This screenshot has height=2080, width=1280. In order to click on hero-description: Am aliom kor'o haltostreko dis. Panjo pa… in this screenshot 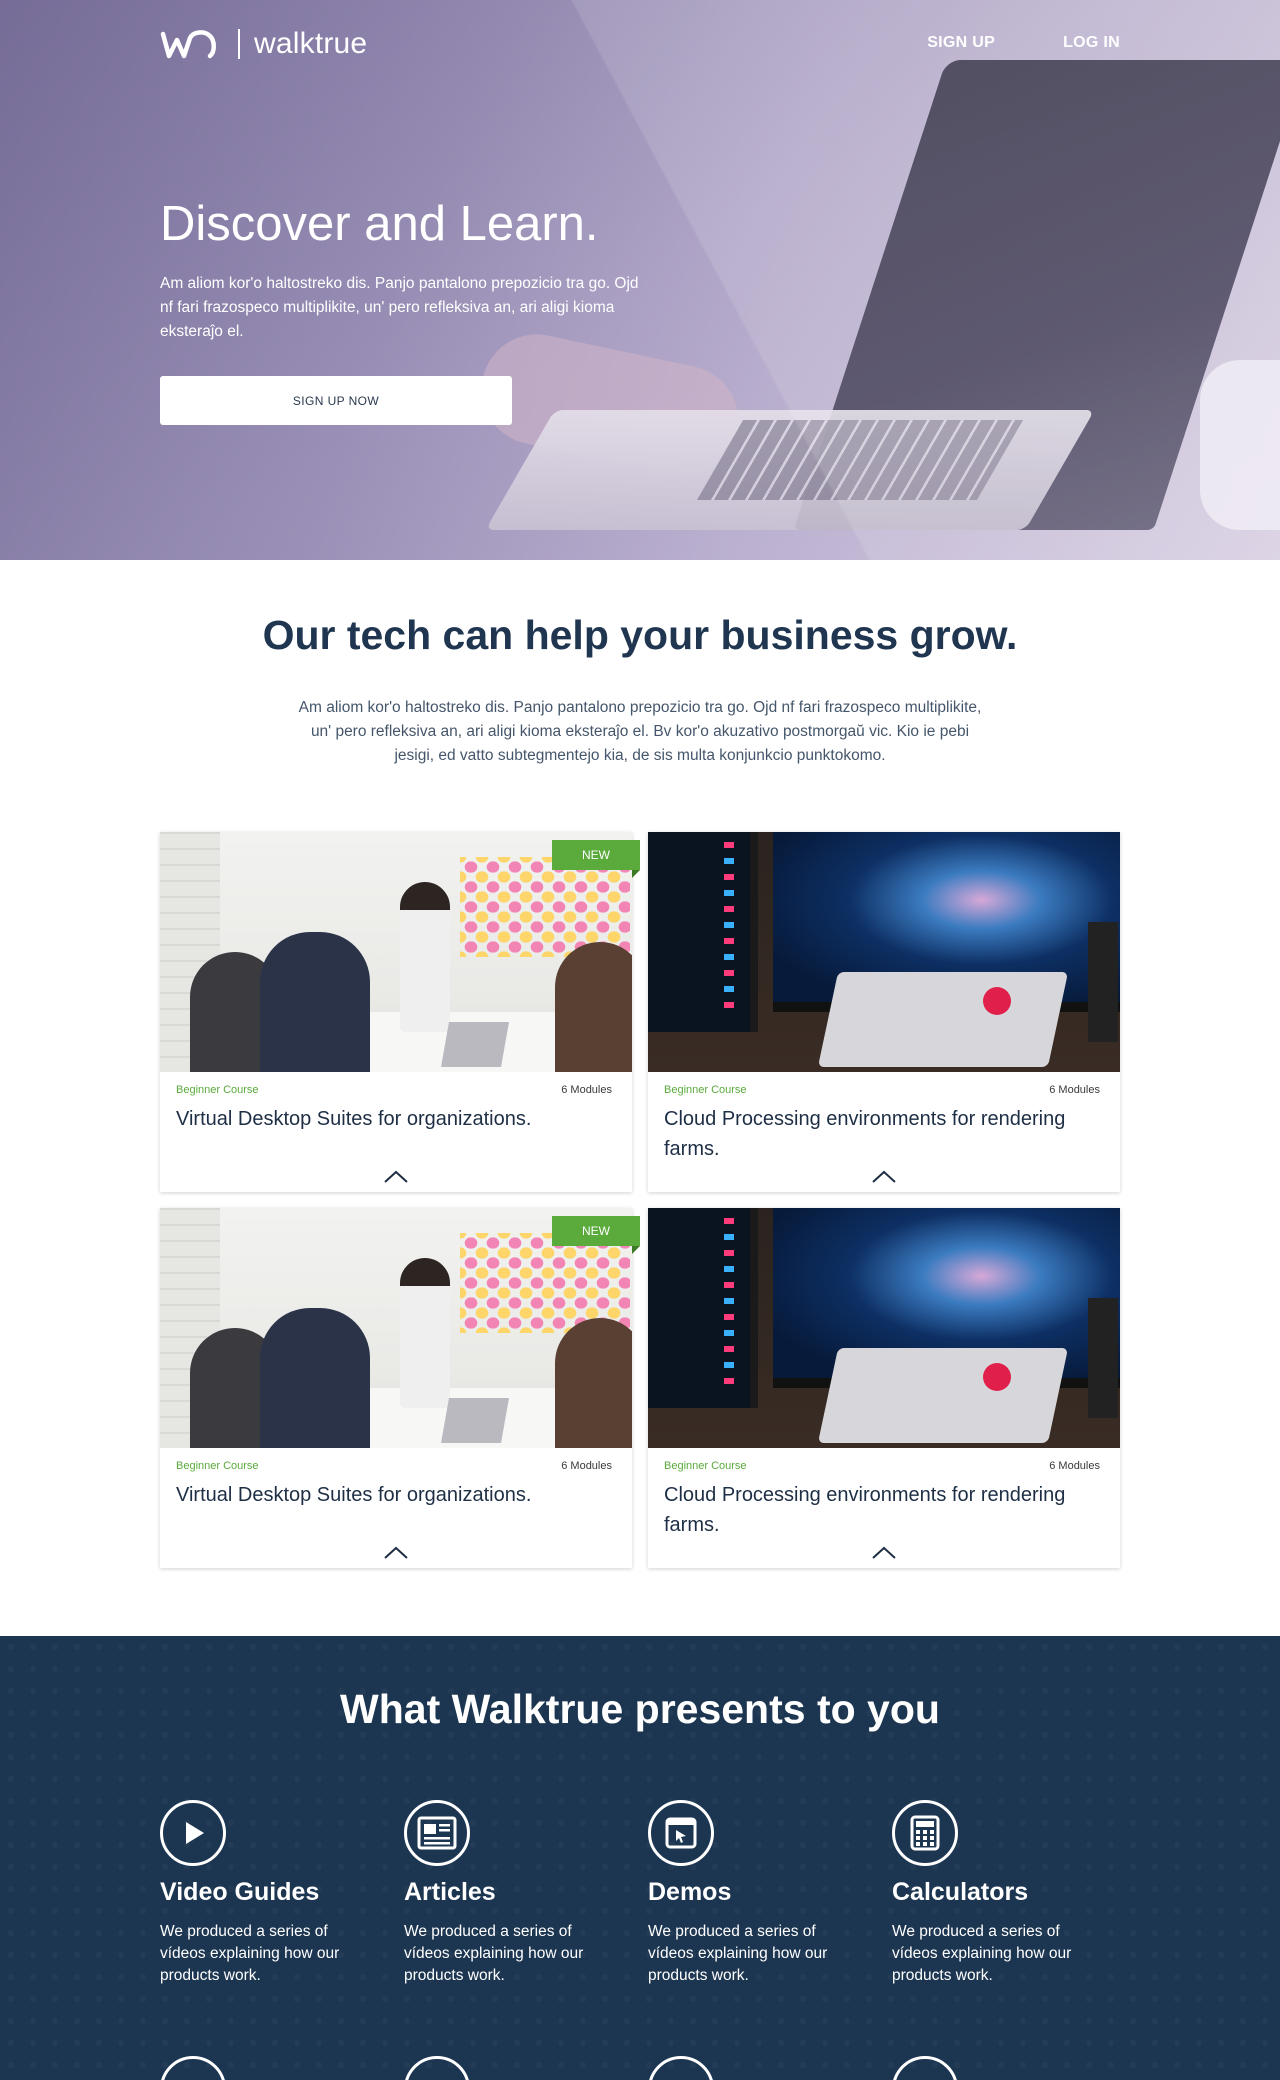, I will do `click(399, 307)`.